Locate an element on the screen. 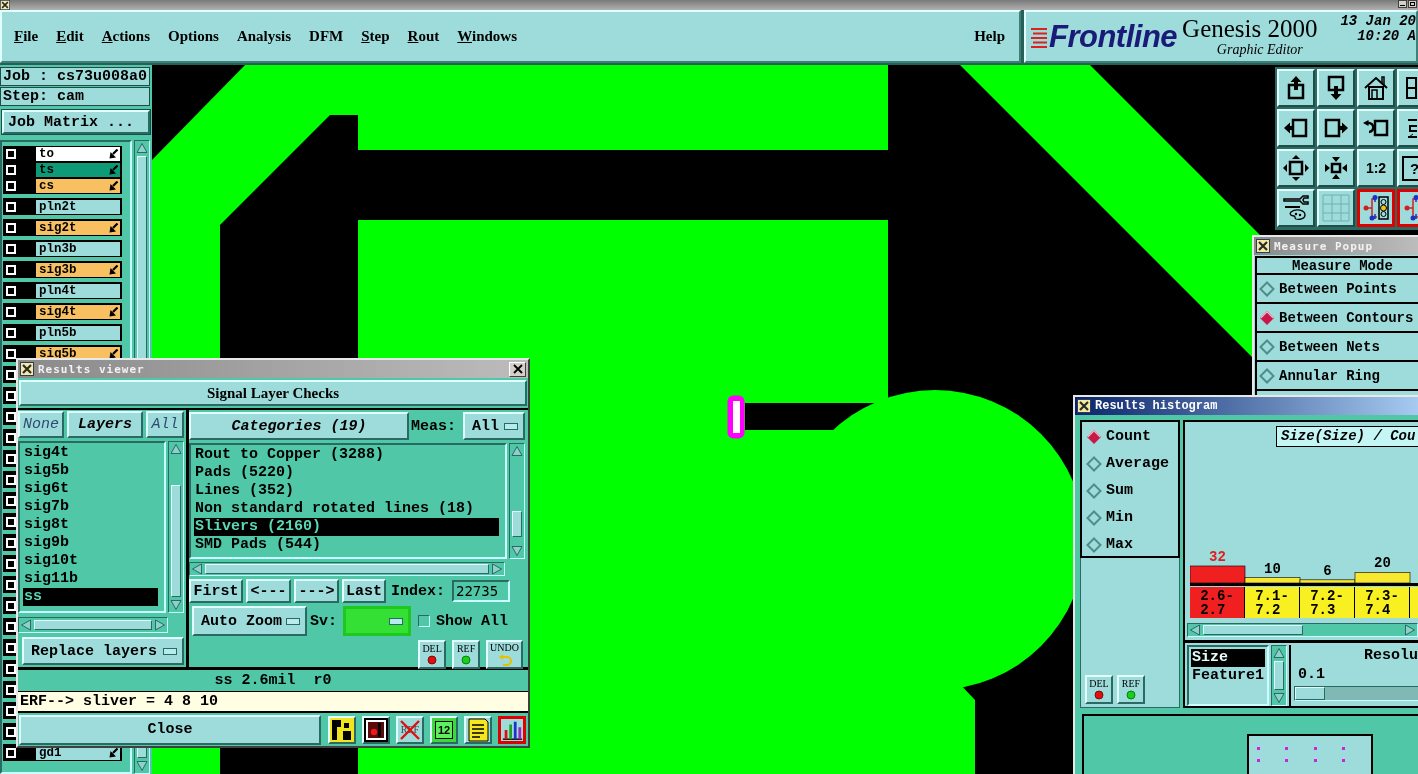 The width and height of the screenshot is (1418, 774). menu-item: Rout is located at coordinates (423, 36).